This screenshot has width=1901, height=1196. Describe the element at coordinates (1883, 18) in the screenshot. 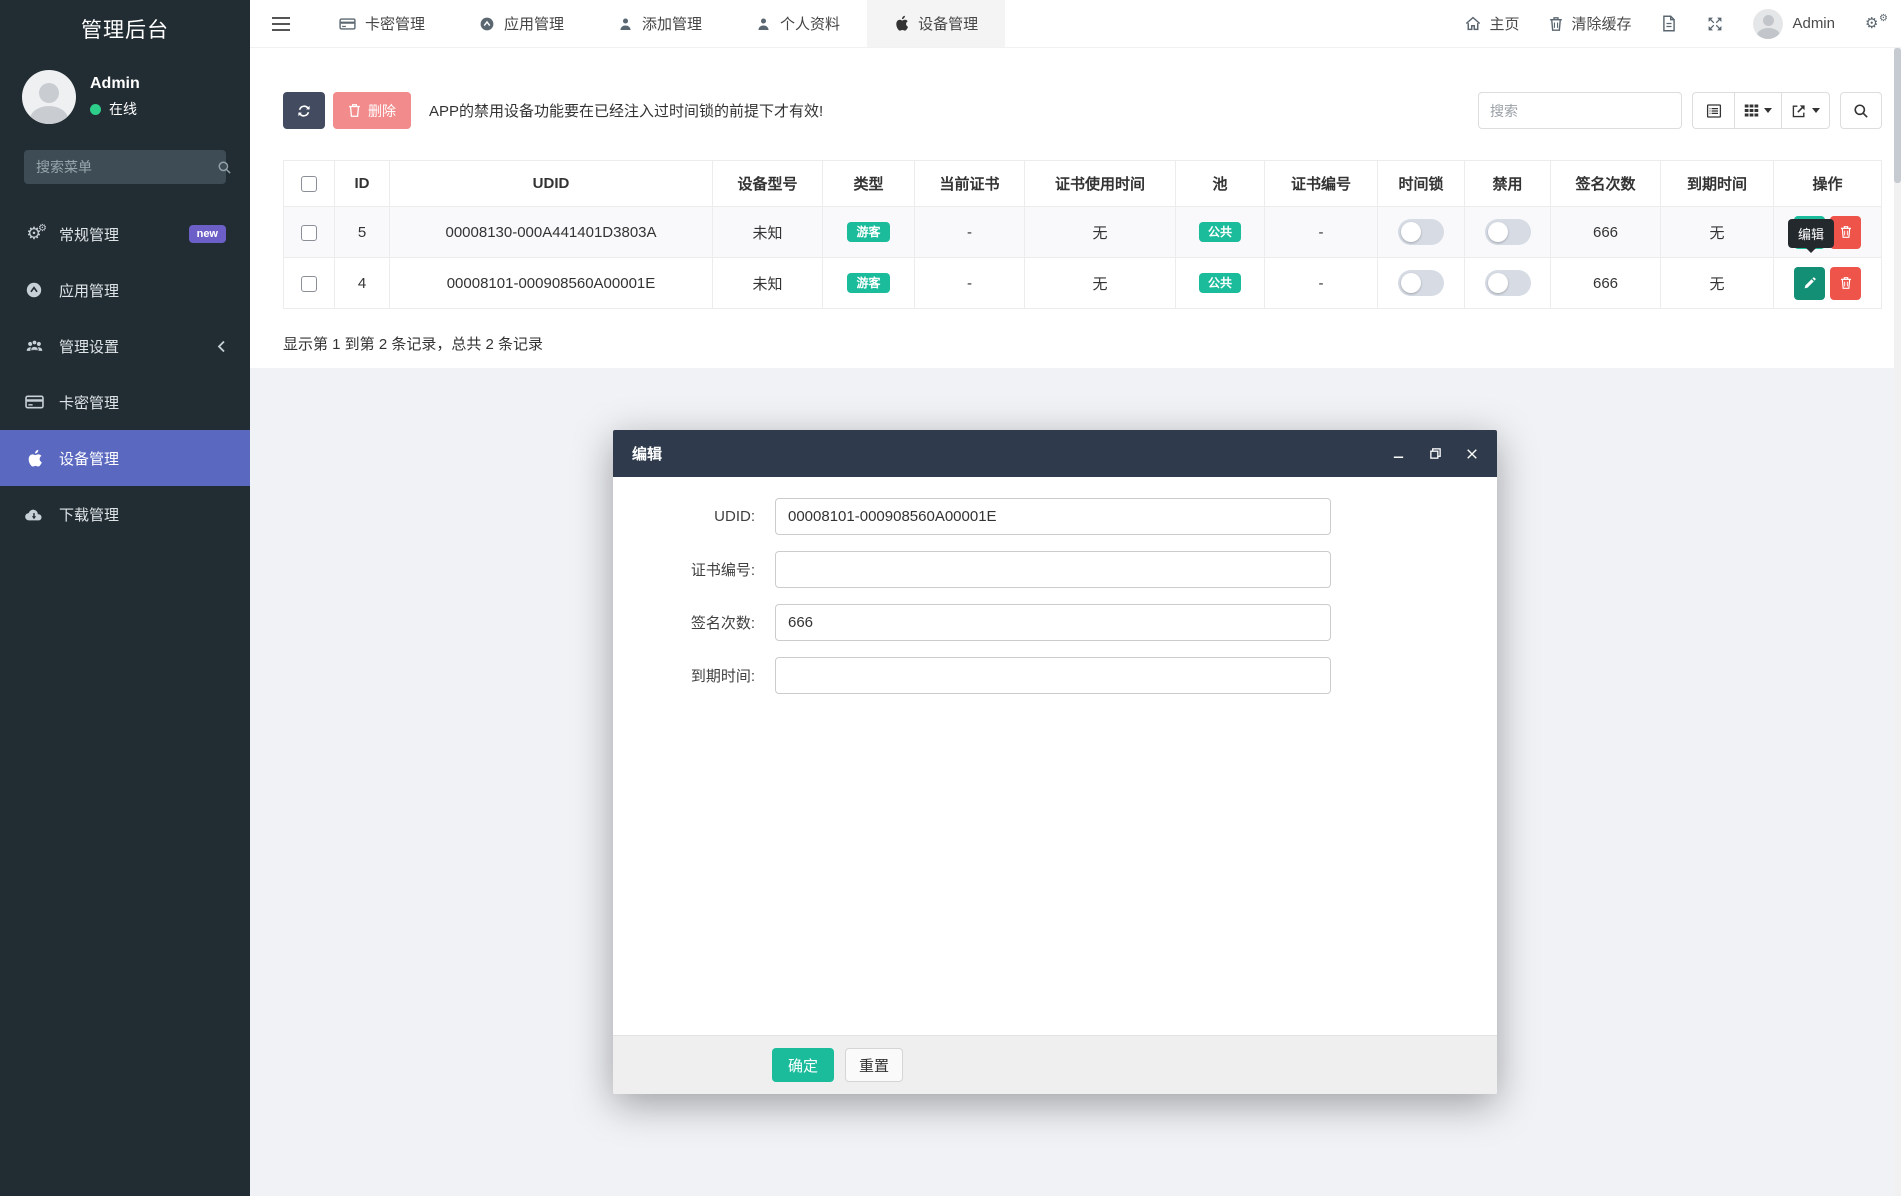

I see `gears-icon: ⚙` at that location.